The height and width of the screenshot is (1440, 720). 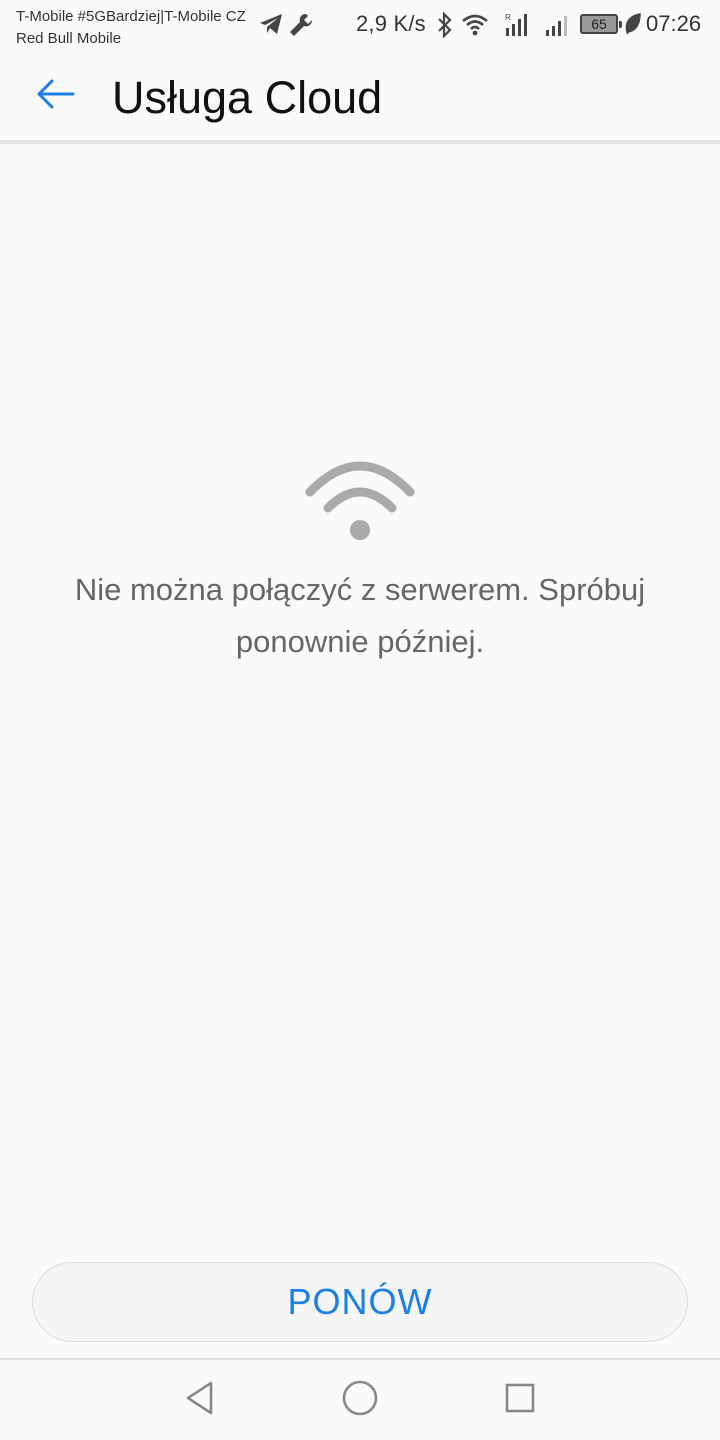 I want to click on arrow-left-icon, so click(x=55, y=96).